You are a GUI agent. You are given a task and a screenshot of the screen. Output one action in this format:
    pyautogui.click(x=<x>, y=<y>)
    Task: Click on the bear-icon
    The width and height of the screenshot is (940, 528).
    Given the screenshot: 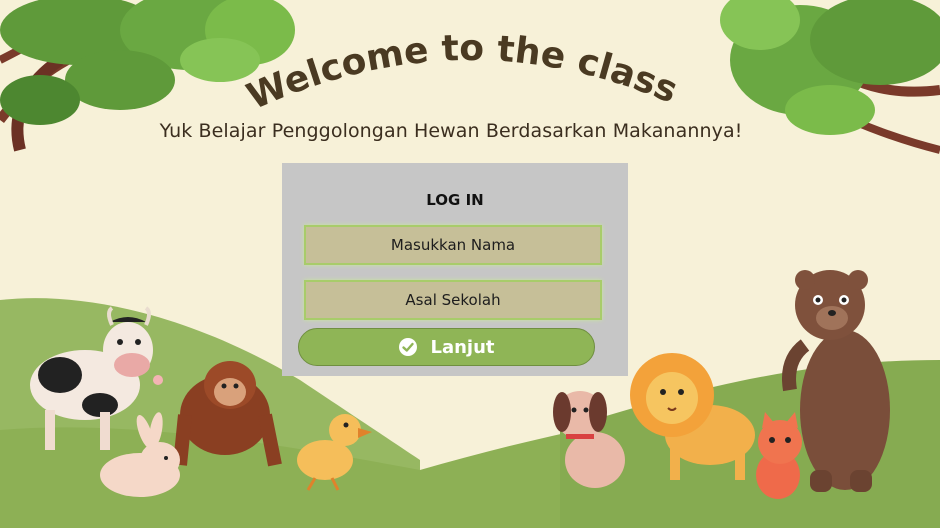 What is the action you would take?
    pyautogui.click(x=836, y=381)
    